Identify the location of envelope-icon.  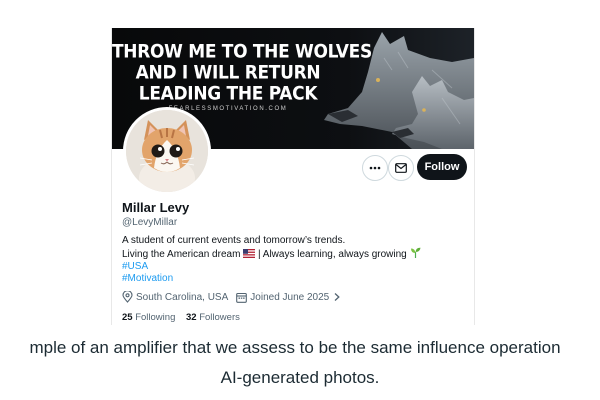
(401, 168).